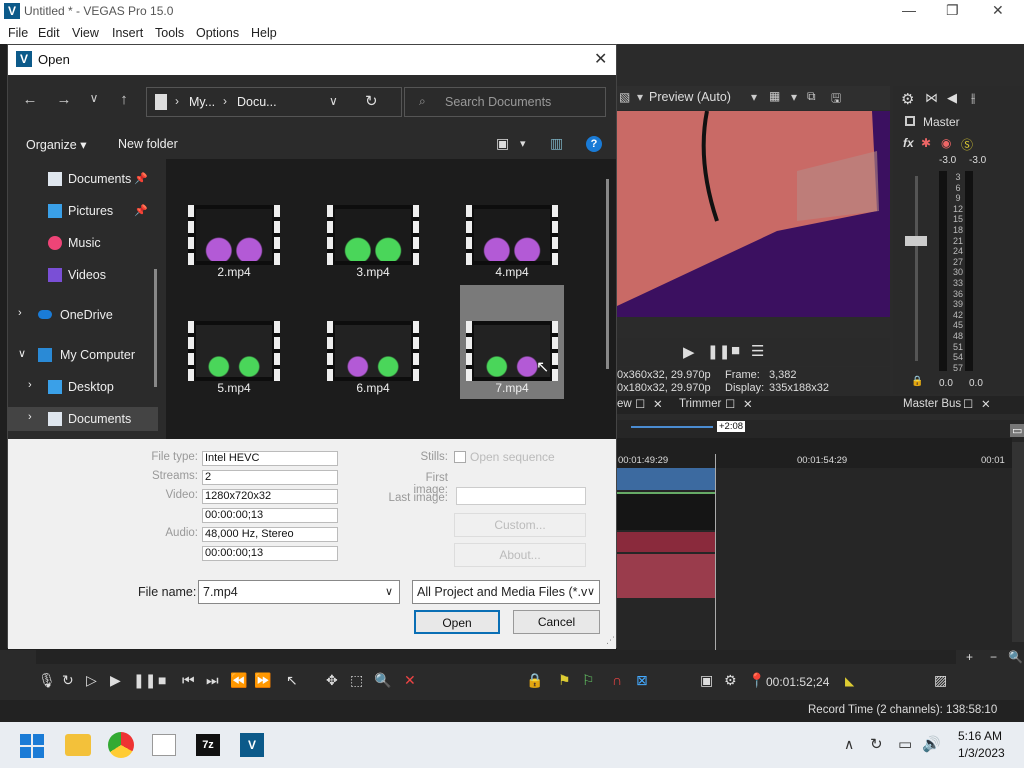 The height and width of the screenshot is (768, 1024). What do you see at coordinates (49, 33) in the screenshot?
I see `menu-edit: Edit` at bounding box center [49, 33].